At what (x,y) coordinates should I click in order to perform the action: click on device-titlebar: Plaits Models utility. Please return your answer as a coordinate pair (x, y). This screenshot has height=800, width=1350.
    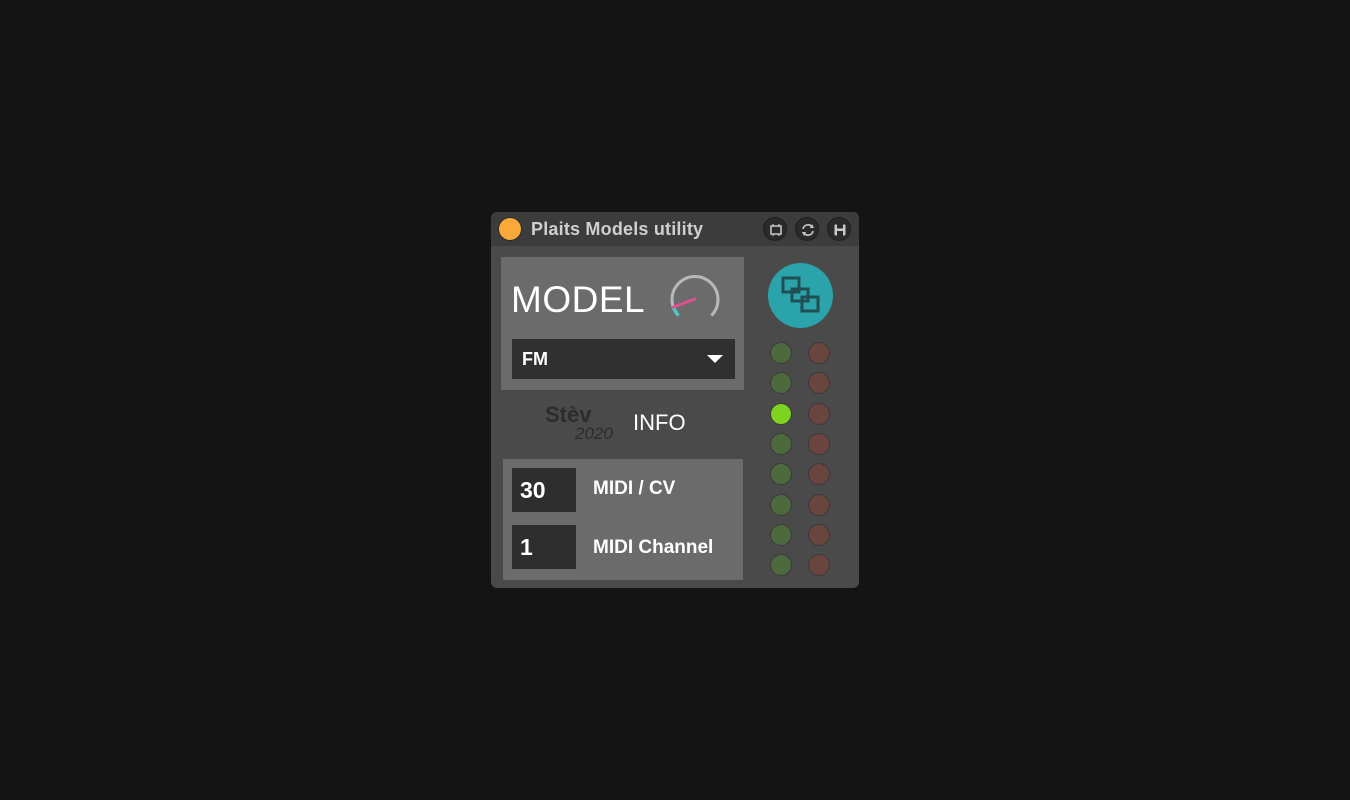
    Looking at the image, I should click on (675, 229).